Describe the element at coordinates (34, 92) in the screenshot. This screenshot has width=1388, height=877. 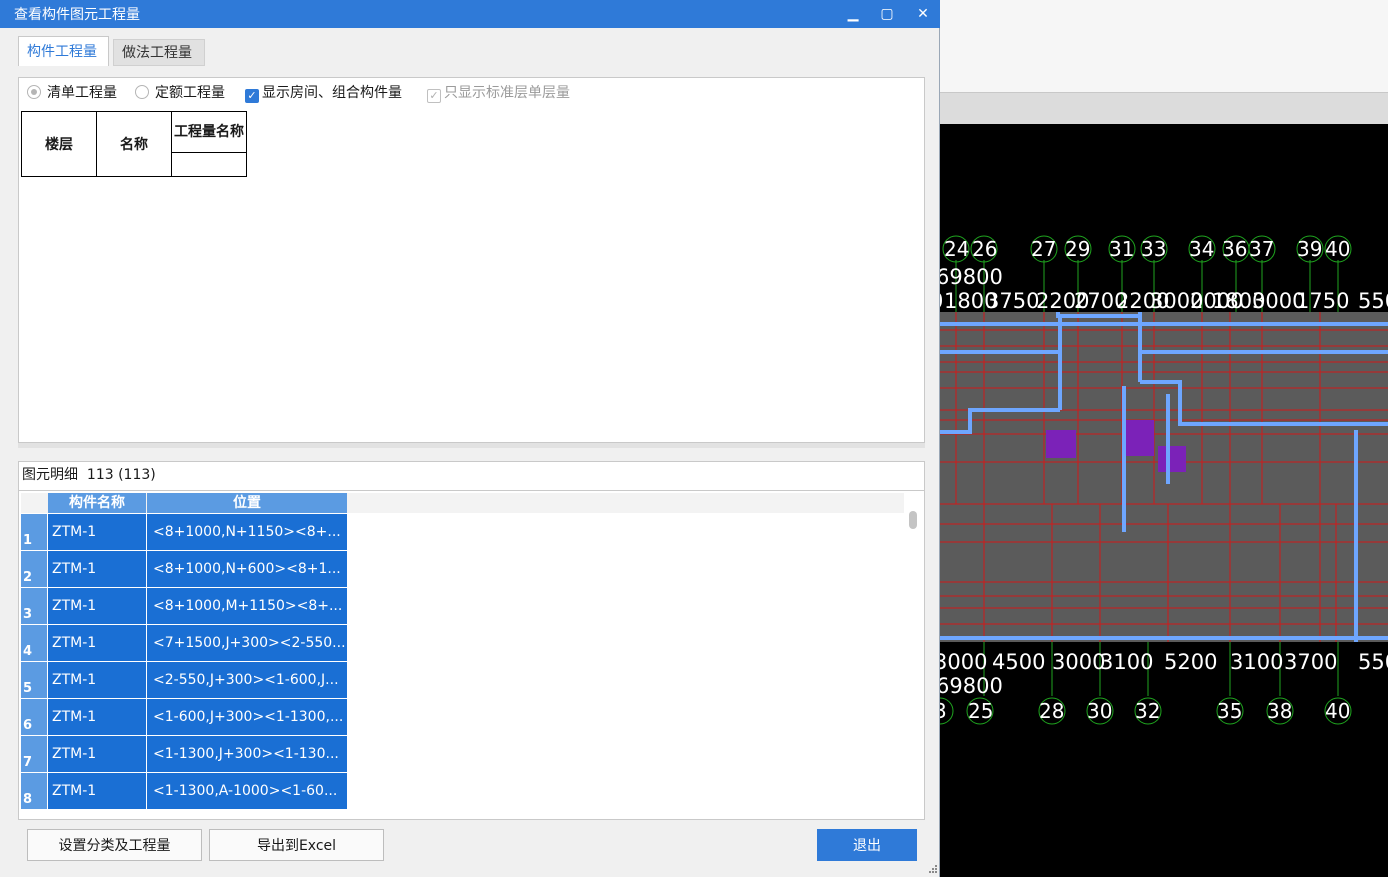
I see `radio-selected-icon` at that location.